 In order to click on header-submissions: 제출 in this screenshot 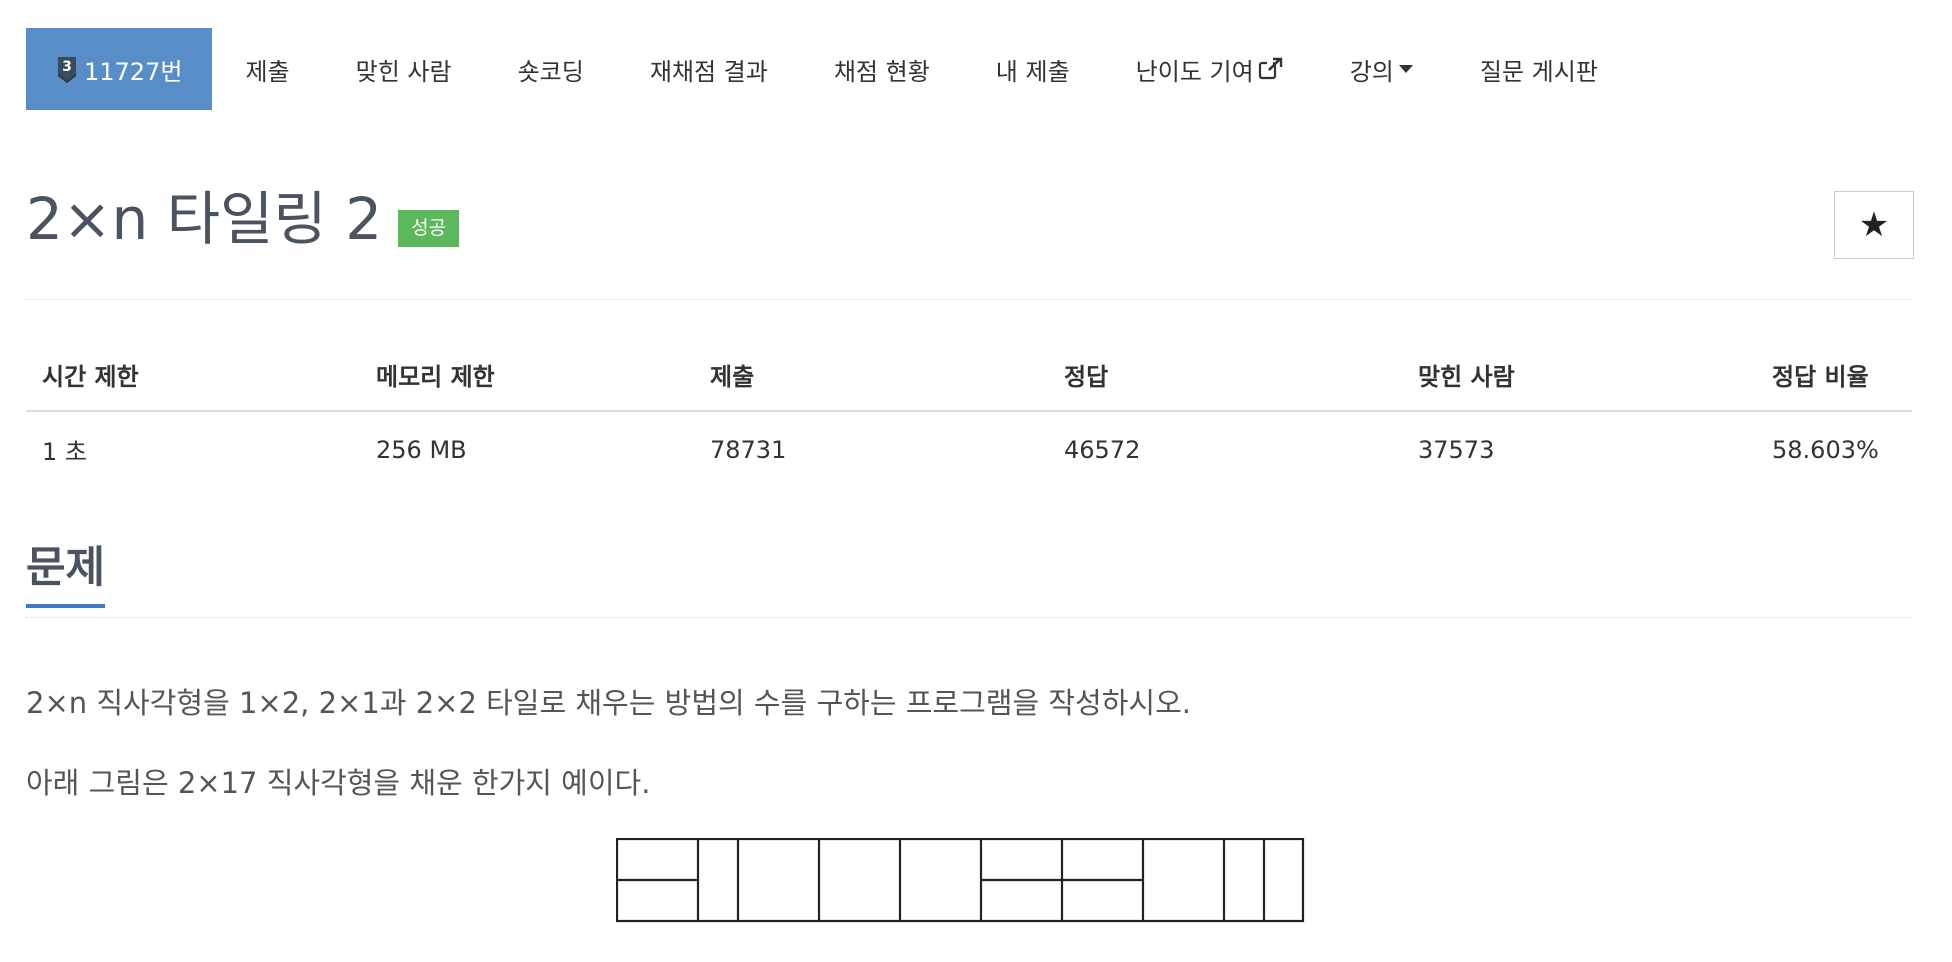, I will do `click(871, 378)`.